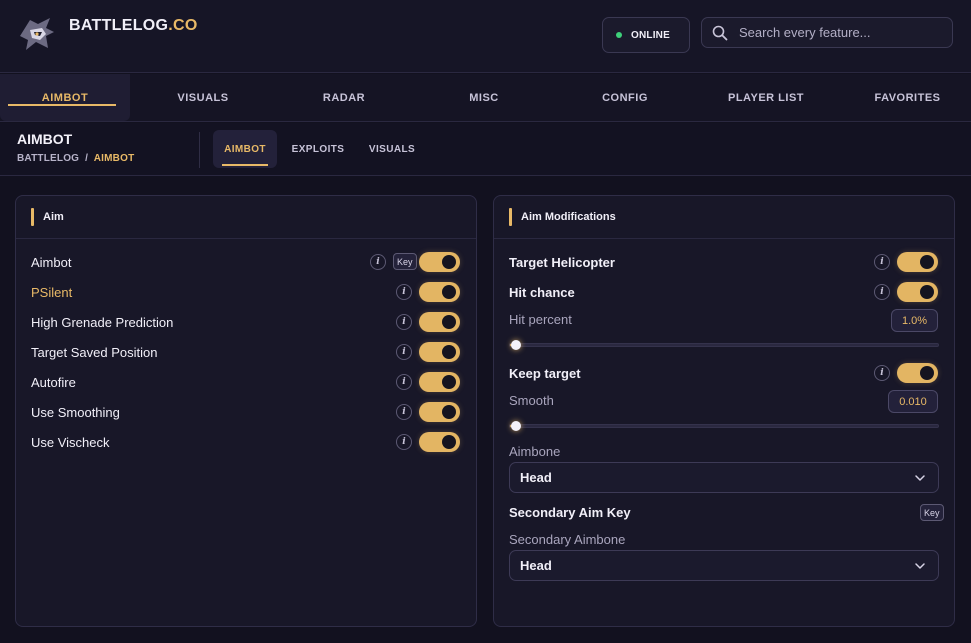  I want to click on setting-row-autofire: Autofire, so click(53, 382).